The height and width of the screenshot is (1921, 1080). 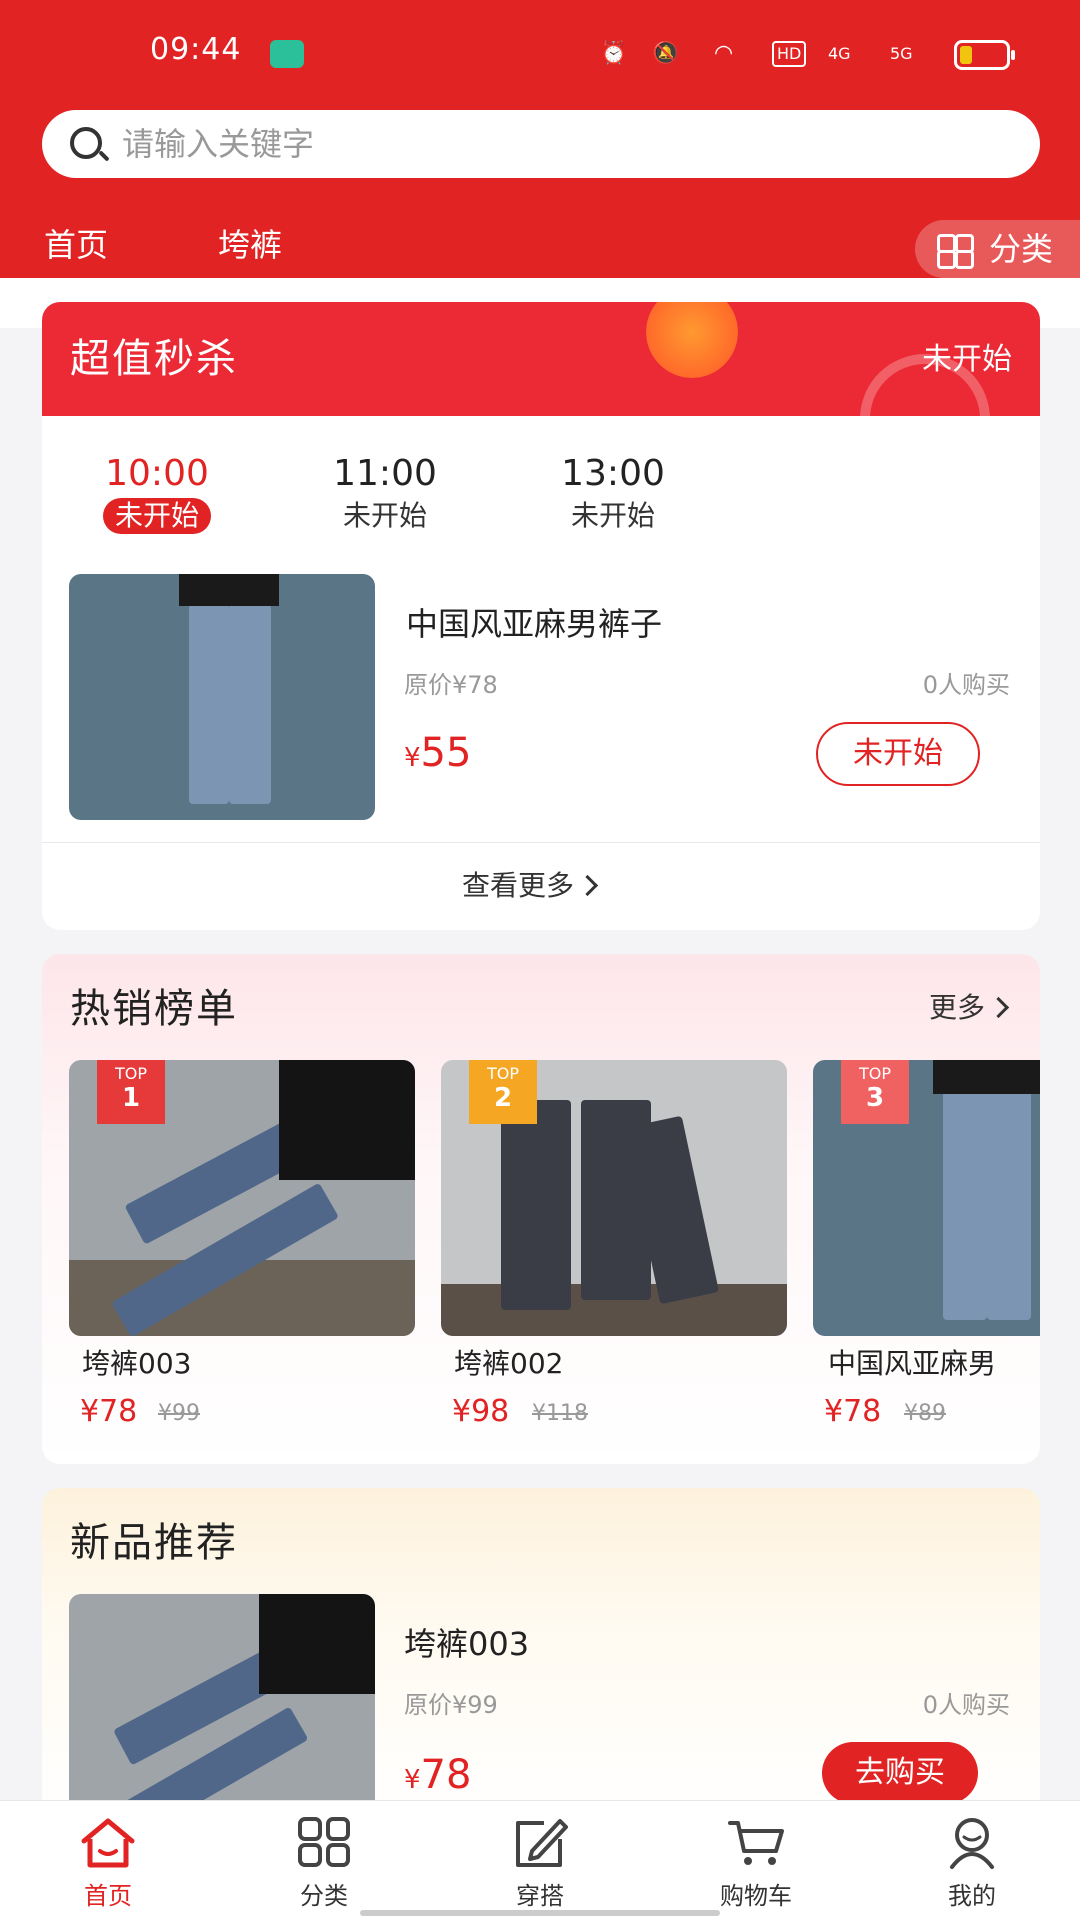 I want to click on original-price: 原价¥78, so click(x=451, y=685).